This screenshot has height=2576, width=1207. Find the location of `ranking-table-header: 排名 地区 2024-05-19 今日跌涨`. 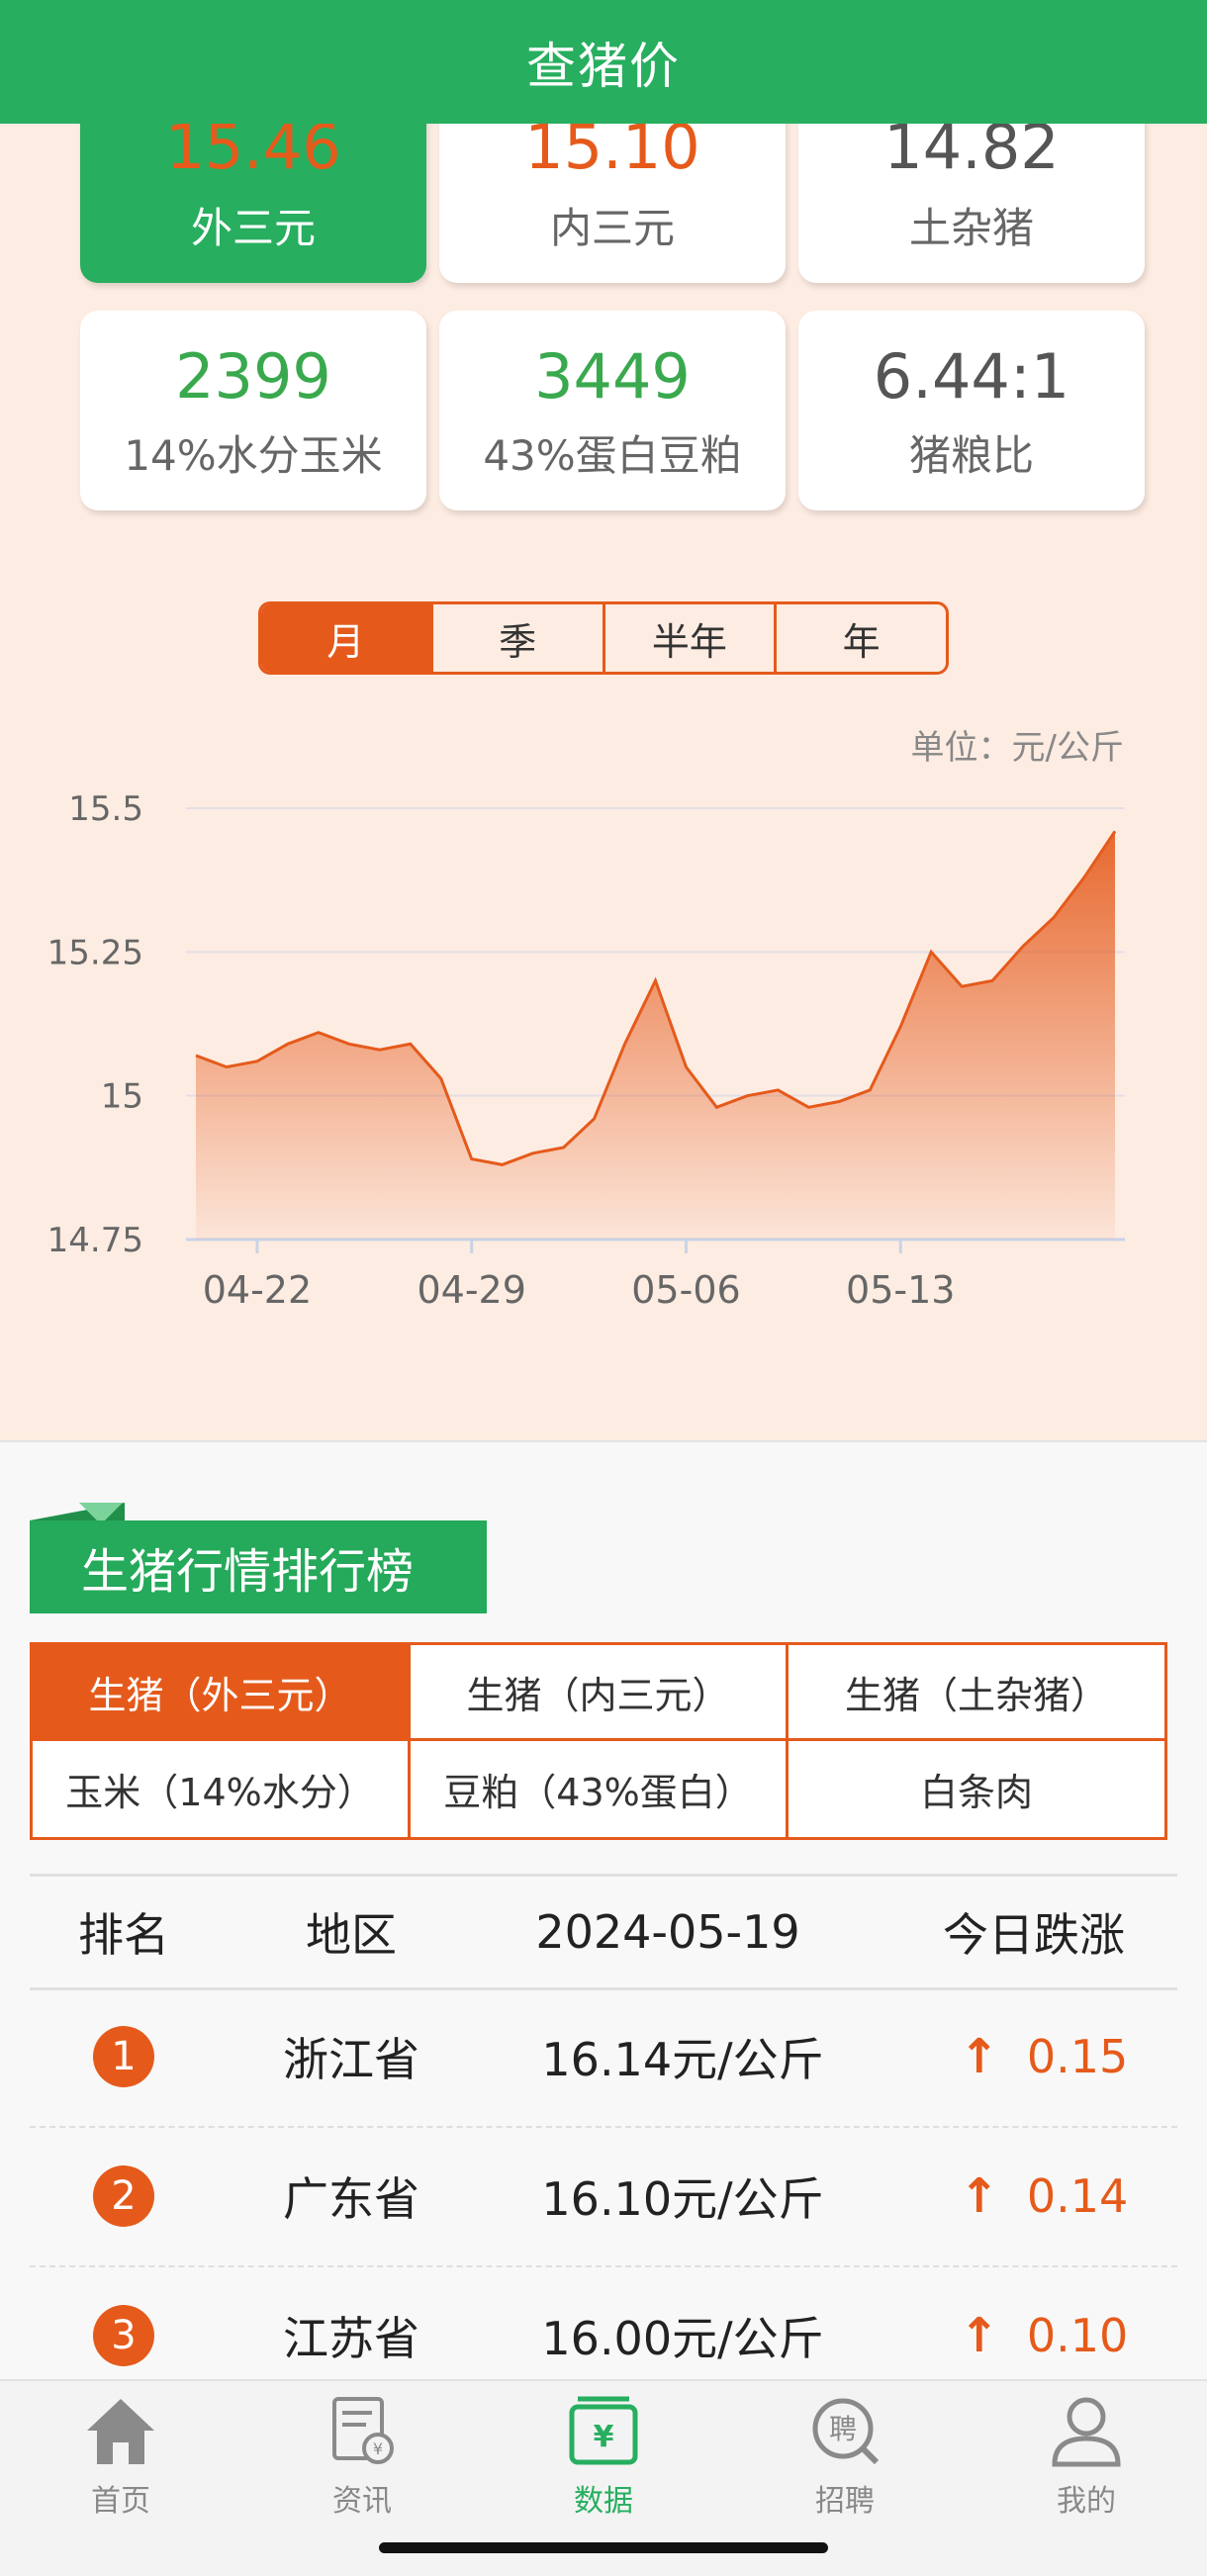

ranking-table-header: 排名 地区 2024-05-19 今日跌涨 is located at coordinates (603, 1932).